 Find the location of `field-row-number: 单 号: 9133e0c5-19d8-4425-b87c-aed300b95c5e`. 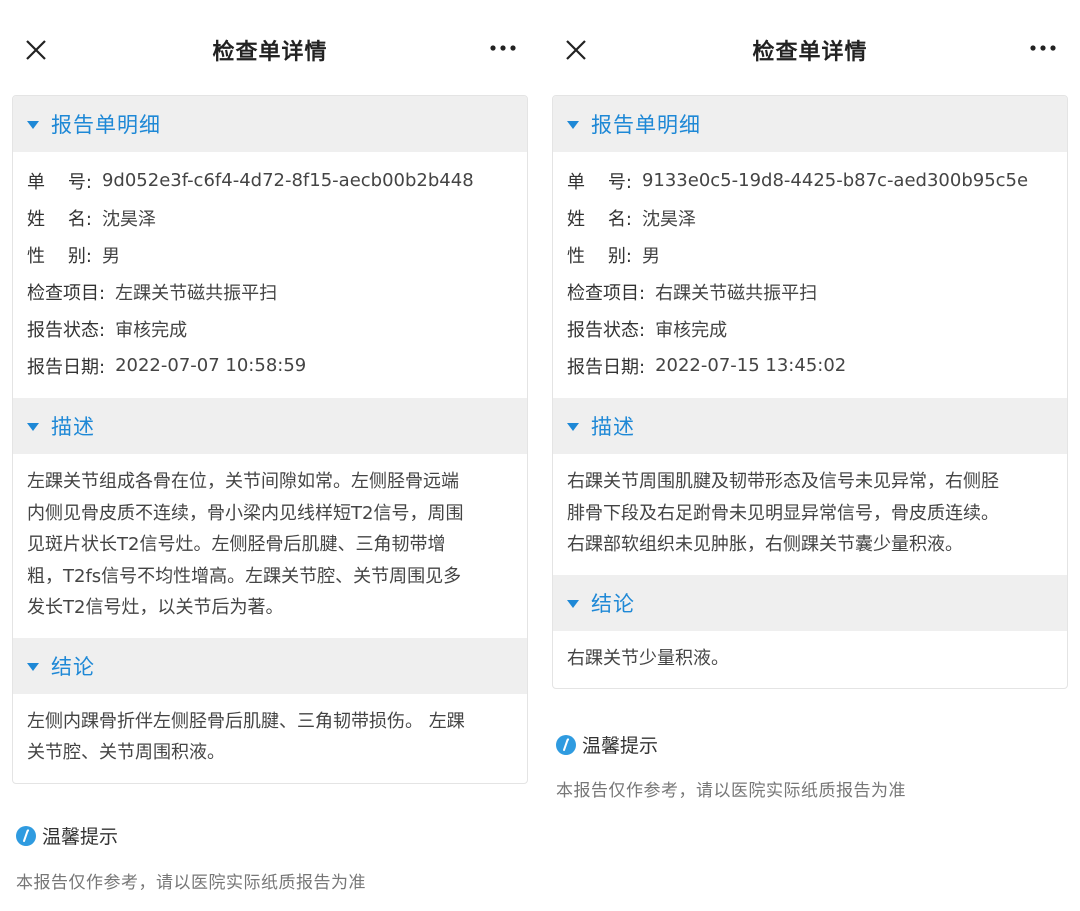

field-row-number: 单 号: 9133e0c5-19d8-4425-b87c-aed300b95c5e is located at coordinates (810, 180).